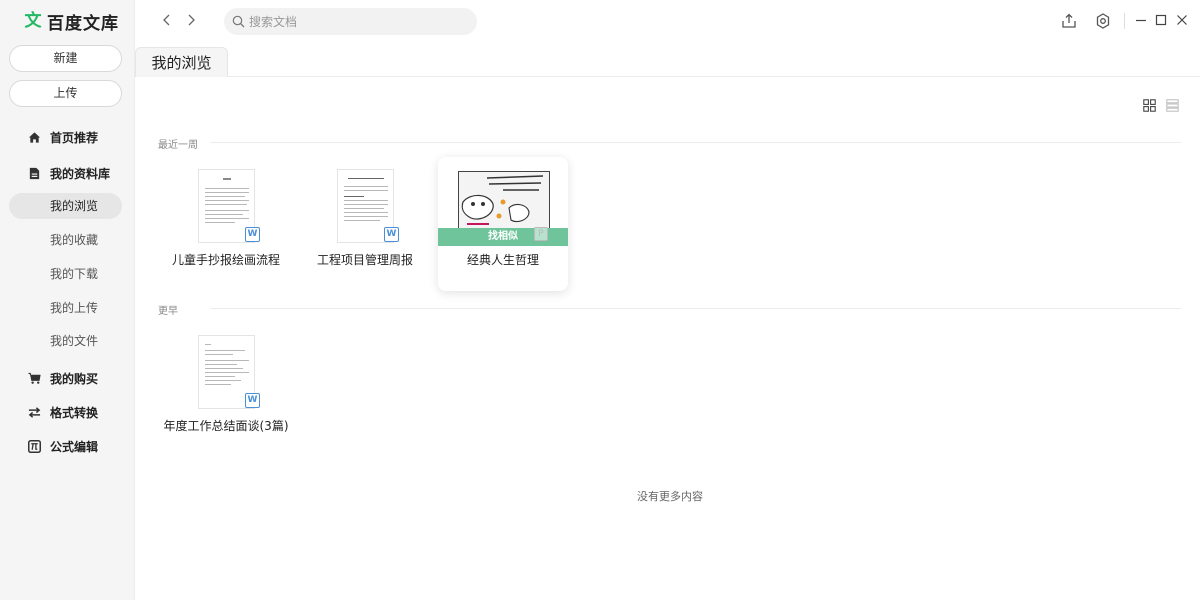 The height and width of the screenshot is (600, 1200). What do you see at coordinates (238, 21) in the screenshot?
I see `search-icon` at bounding box center [238, 21].